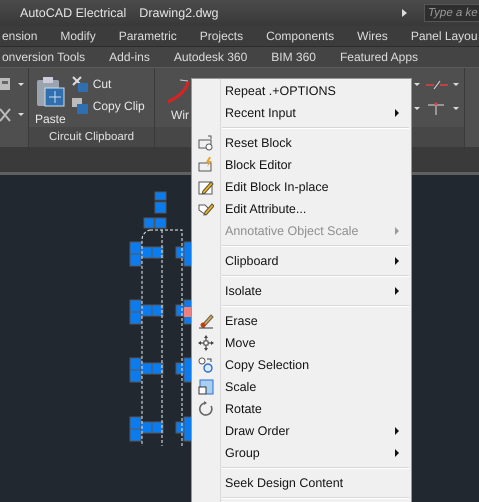 Image resolution: width=479 pixels, height=502 pixels. Describe the element at coordinates (147, 36) in the screenshot. I see `ribbon-tab: Parametric` at that location.